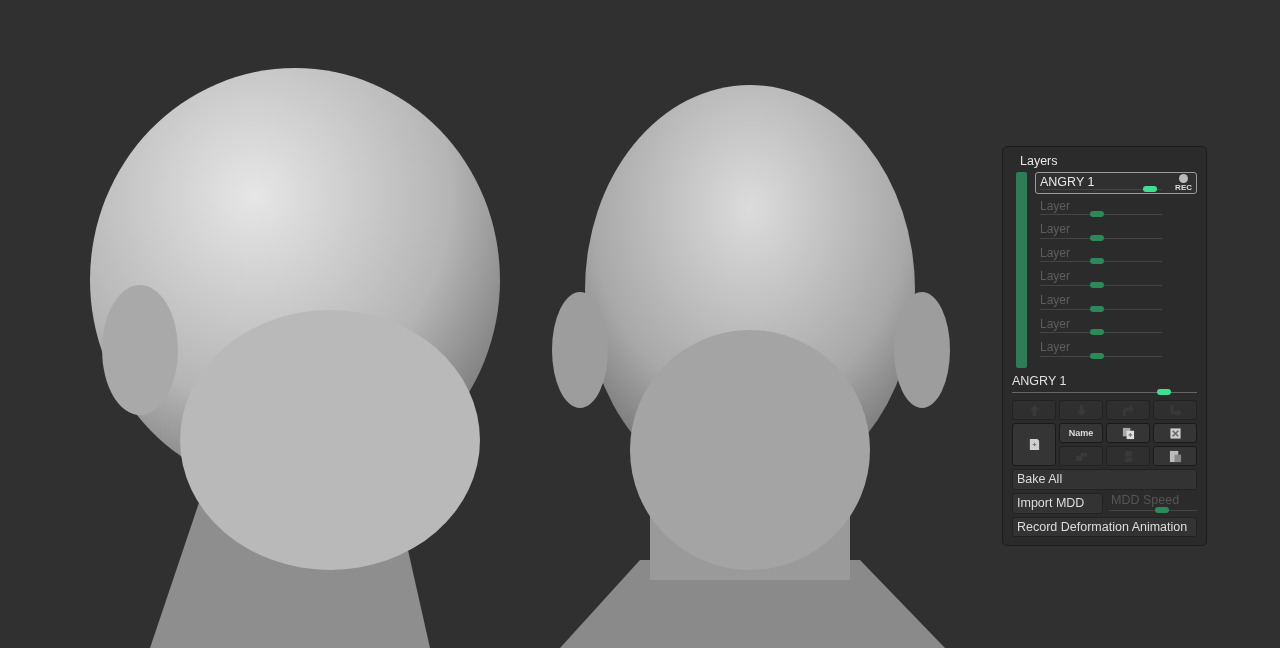  I want to click on close-icon, so click(1175, 433).